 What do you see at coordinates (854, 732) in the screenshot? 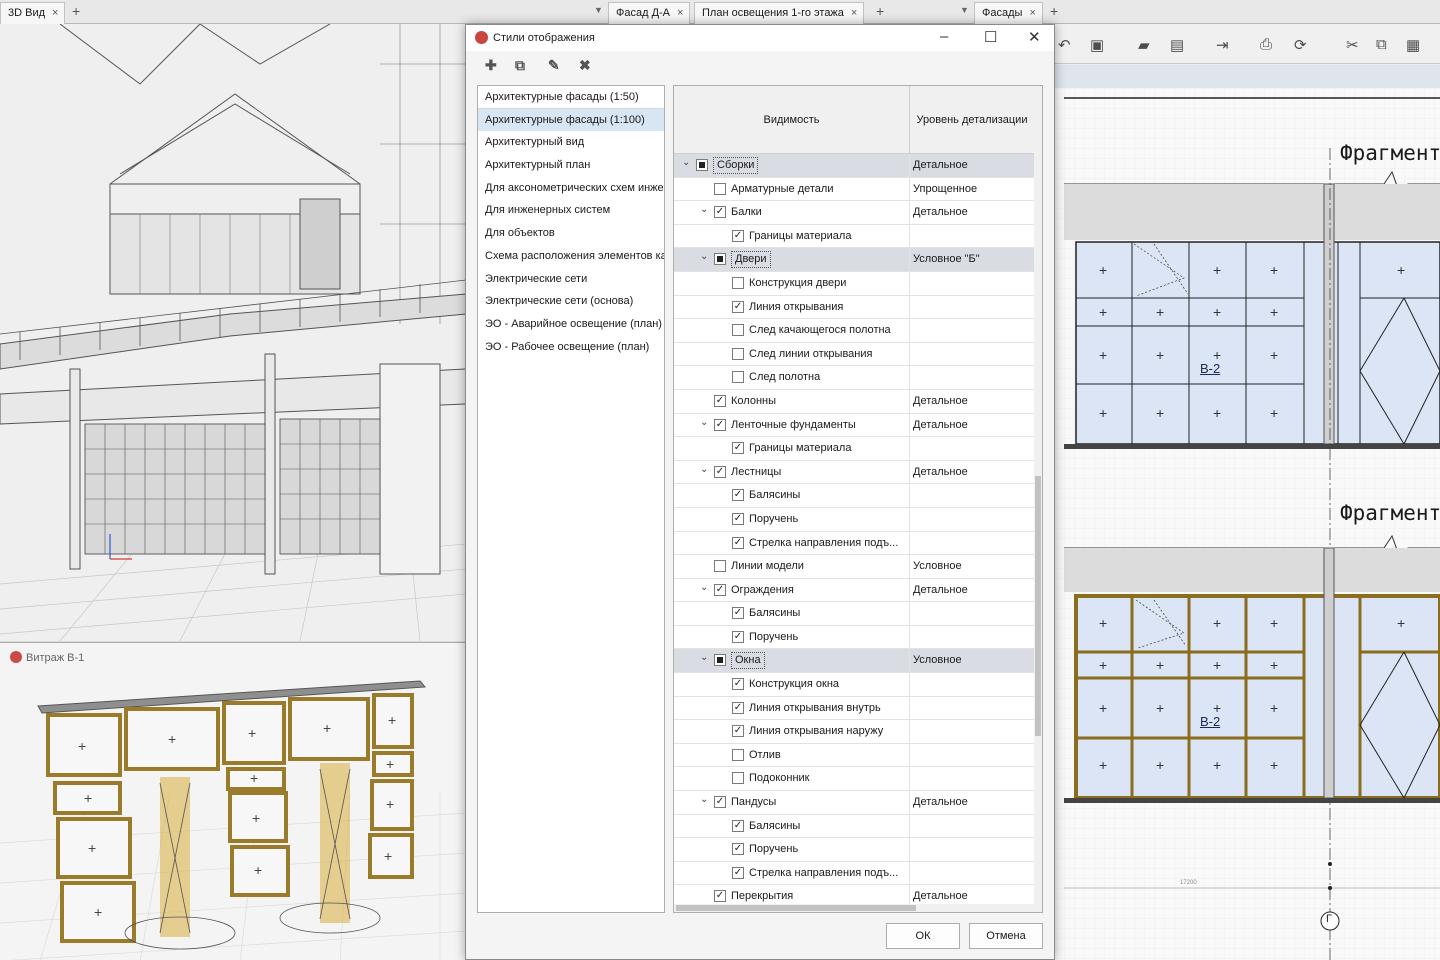
I see `tree-row: ✓ Линия открывания наружу` at bounding box center [854, 732].